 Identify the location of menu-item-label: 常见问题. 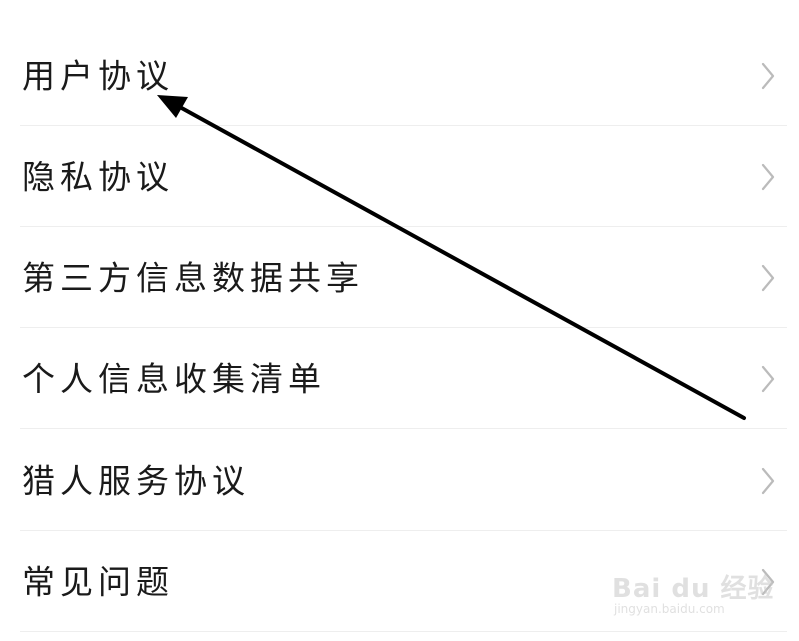
(98, 581).